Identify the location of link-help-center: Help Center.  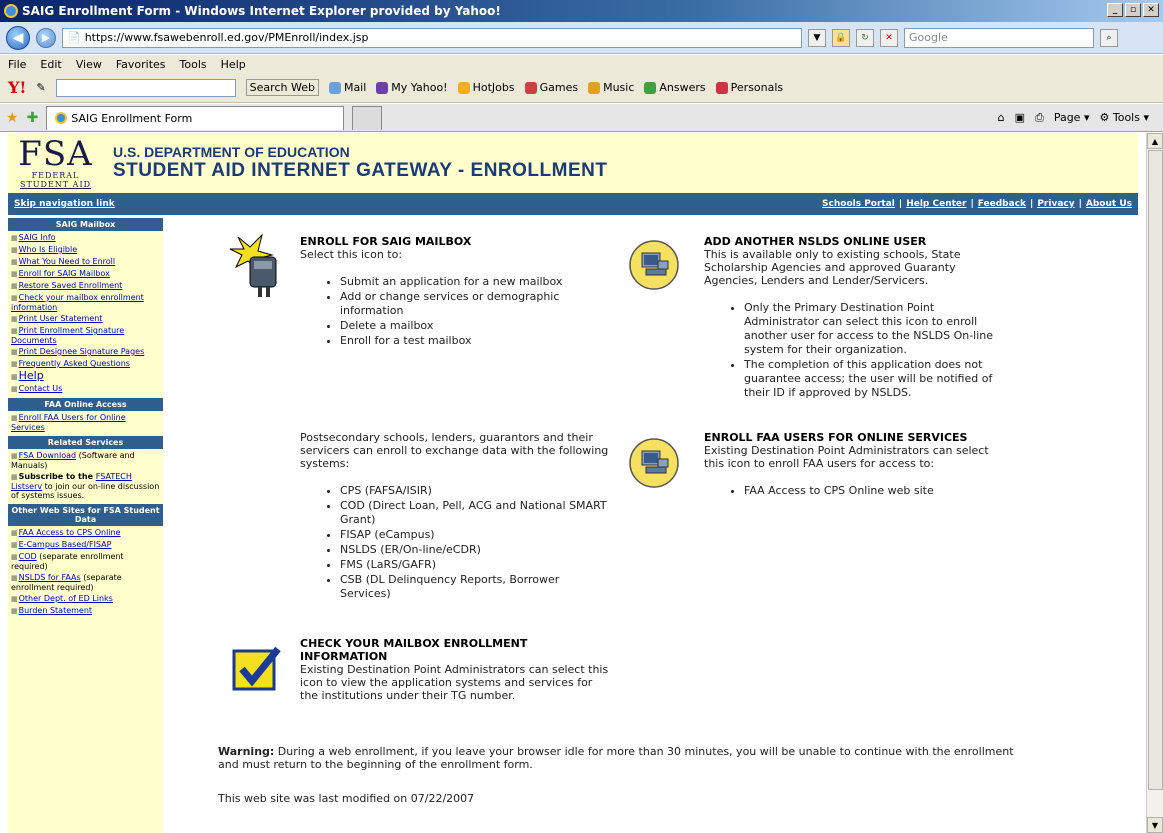
(936, 204).